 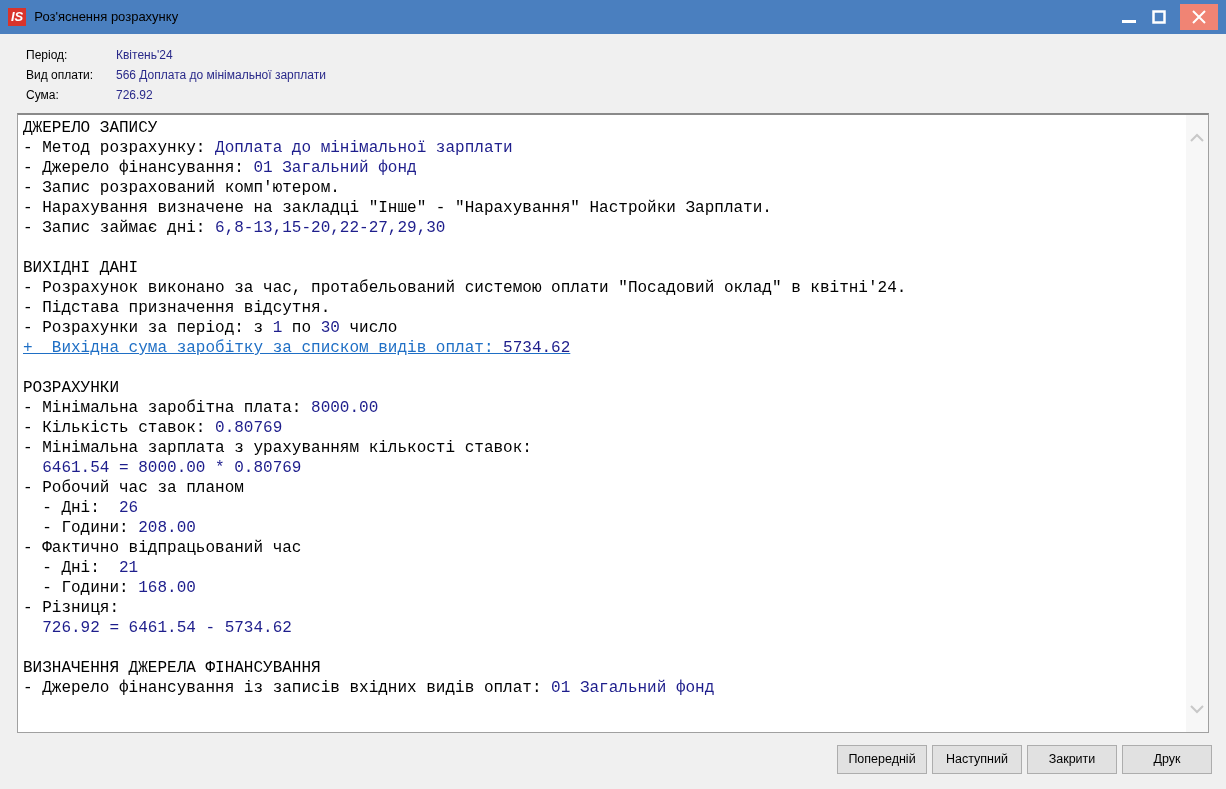 What do you see at coordinates (172, 468) in the screenshot?
I see `report-line: 6461.54 = 8000.00 * 0.80769` at bounding box center [172, 468].